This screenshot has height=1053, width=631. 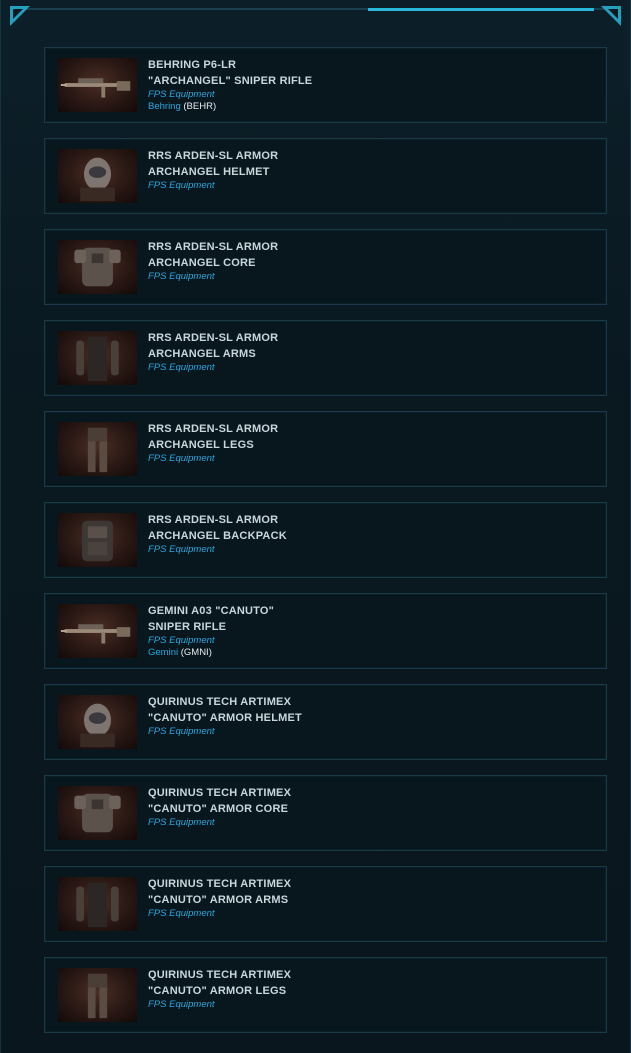 What do you see at coordinates (217, 528) in the screenshot?
I see `item-title: RRS ARDEN-SL ARMOR ARCHANGEL BACKPACK` at bounding box center [217, 528].